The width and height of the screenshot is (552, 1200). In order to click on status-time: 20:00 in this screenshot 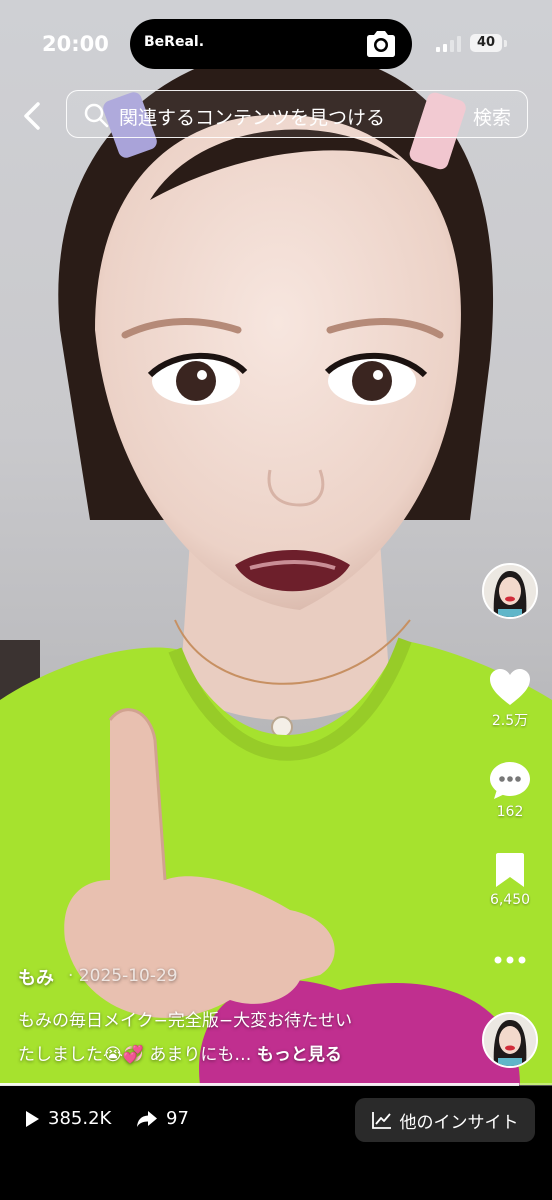, I will do `click(75, 44)`.